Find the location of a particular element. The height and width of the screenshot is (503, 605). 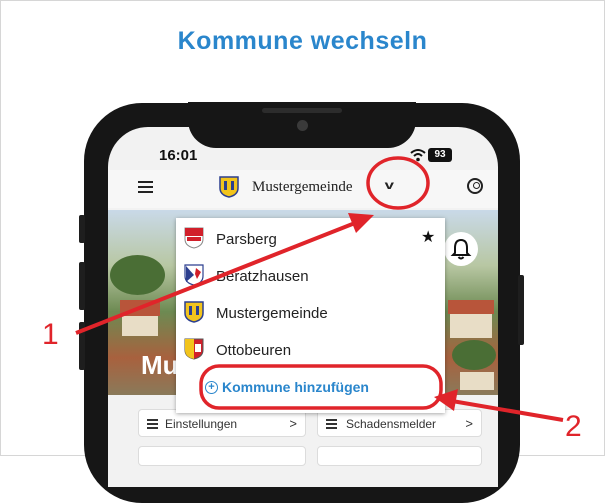

annotation-circle-dropdown is located at coordinates (398, 183).